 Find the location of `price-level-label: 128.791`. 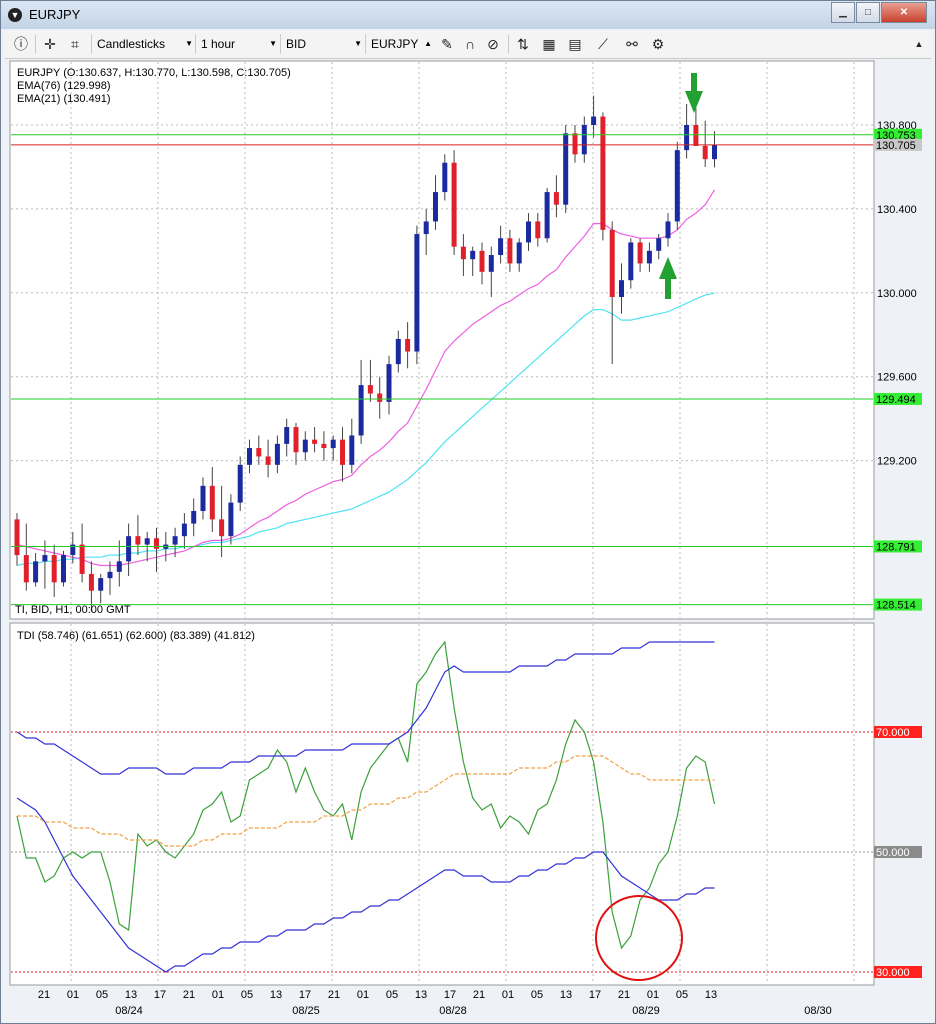

price-level-label: 128.791 is located at coordinates (896, 547).